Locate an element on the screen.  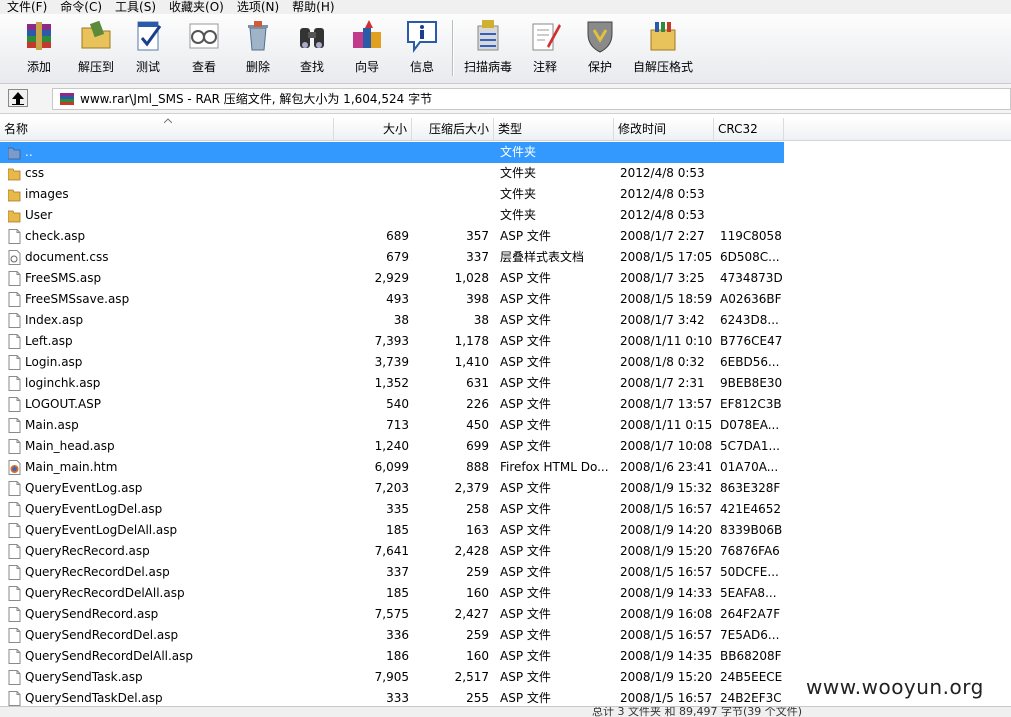
file-size: 1,240 is located at coordinates (391, 446).